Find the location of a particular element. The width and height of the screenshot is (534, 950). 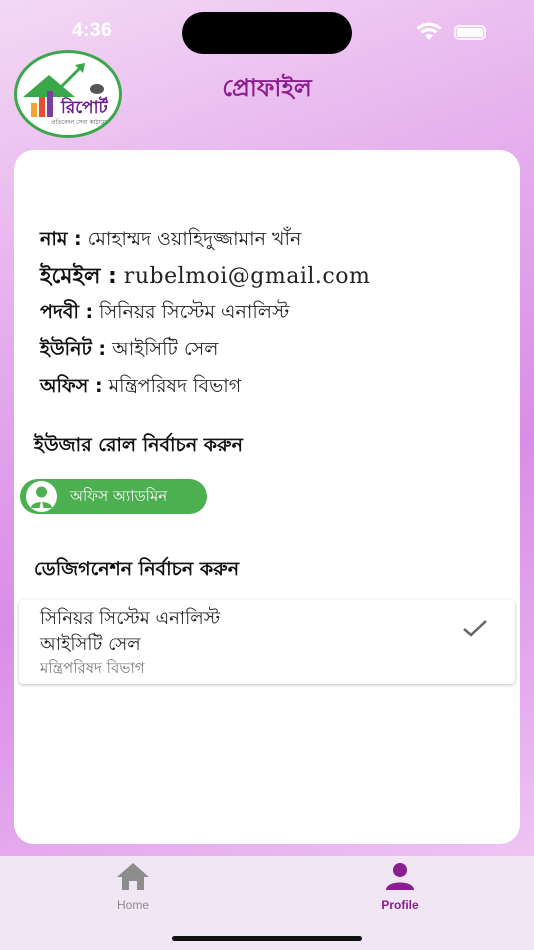

name-label: নাম : is located at coordinates (61, 239).